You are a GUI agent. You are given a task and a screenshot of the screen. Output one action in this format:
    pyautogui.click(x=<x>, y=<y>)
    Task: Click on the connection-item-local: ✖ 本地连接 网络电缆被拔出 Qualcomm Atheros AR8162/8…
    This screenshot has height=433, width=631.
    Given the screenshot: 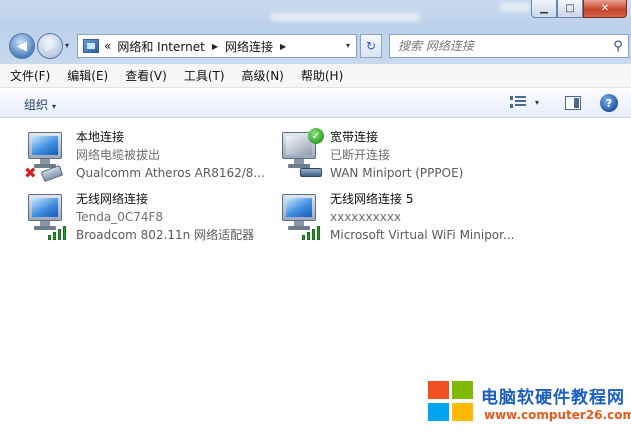 What is the action you would take?
    pyautogui.click(x=144, y=157)
    